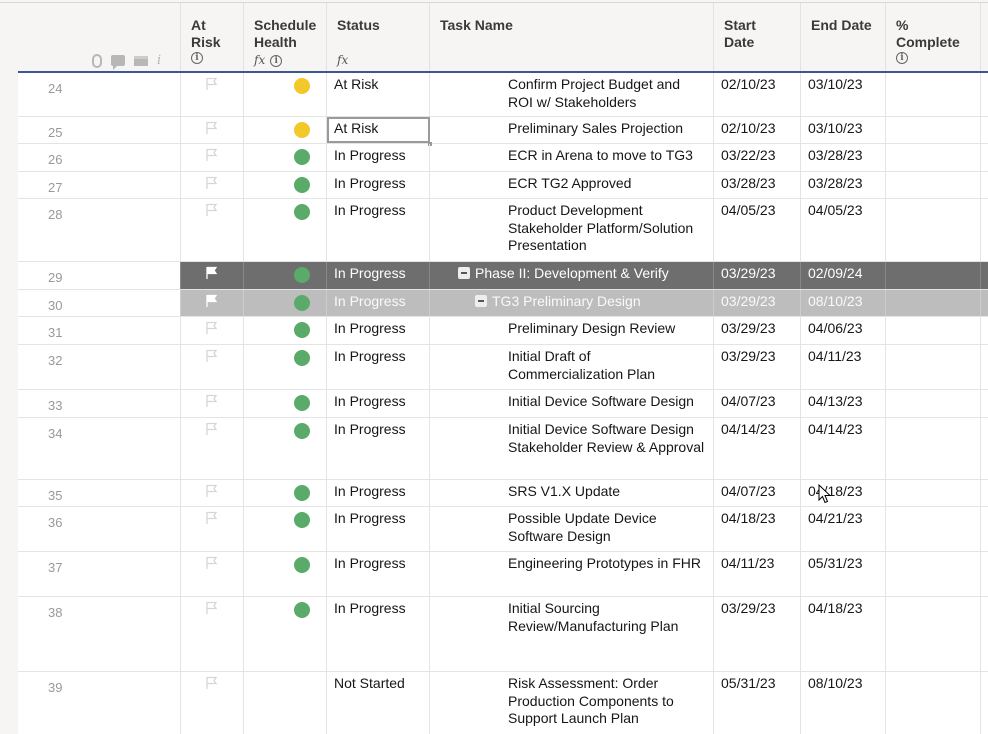 This screenshot has width=988, height=734. Describe the element at coordinates (99, 275) in the screenshot. I see `row-number: 29` at that location.